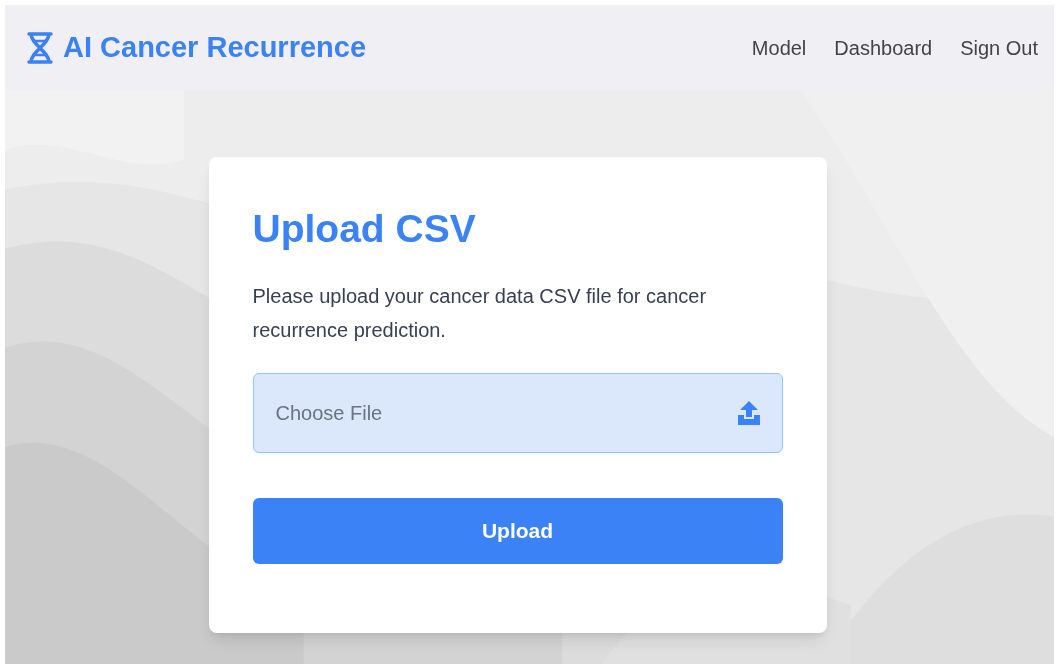  I want to click on description-text: Please upload your cancer data CSV file for cancer recurrence prediction., so click(480, 313).